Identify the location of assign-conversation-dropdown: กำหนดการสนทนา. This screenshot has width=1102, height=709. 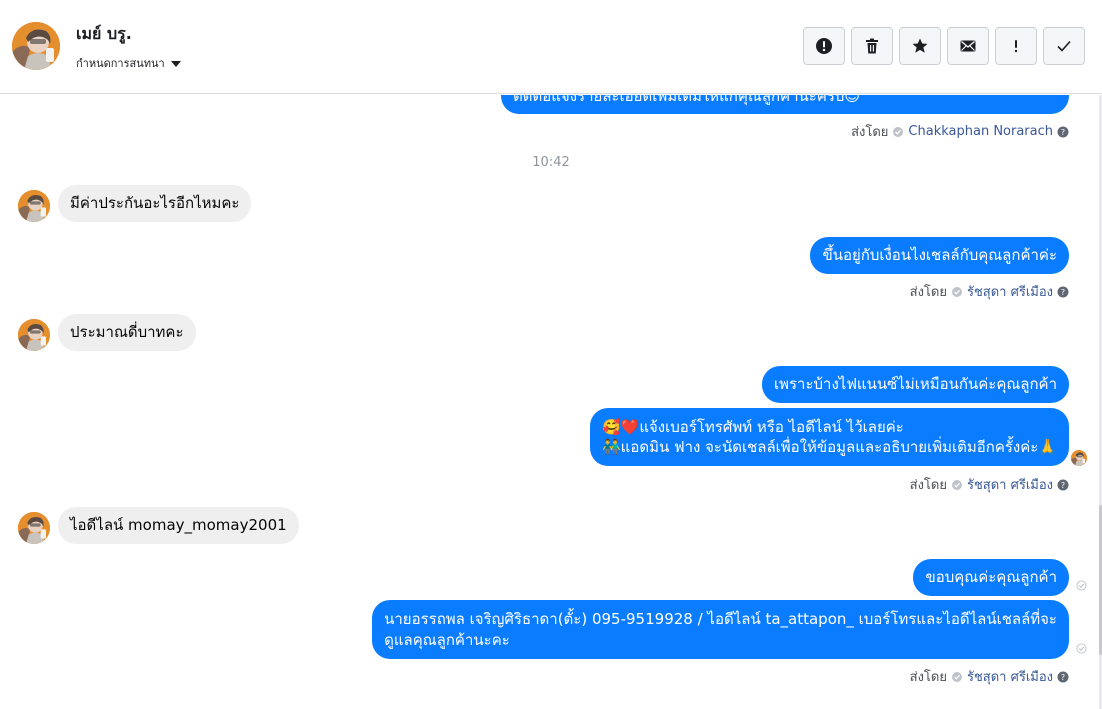
(128, 63).